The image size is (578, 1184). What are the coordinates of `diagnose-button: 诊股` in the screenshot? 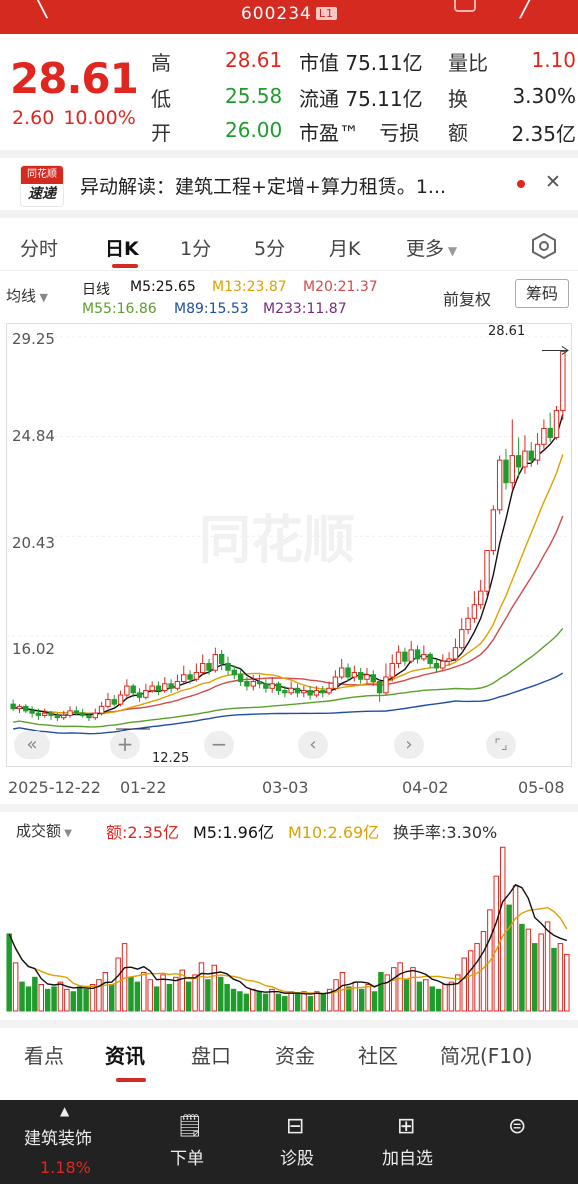 It's located at (297, 1156).